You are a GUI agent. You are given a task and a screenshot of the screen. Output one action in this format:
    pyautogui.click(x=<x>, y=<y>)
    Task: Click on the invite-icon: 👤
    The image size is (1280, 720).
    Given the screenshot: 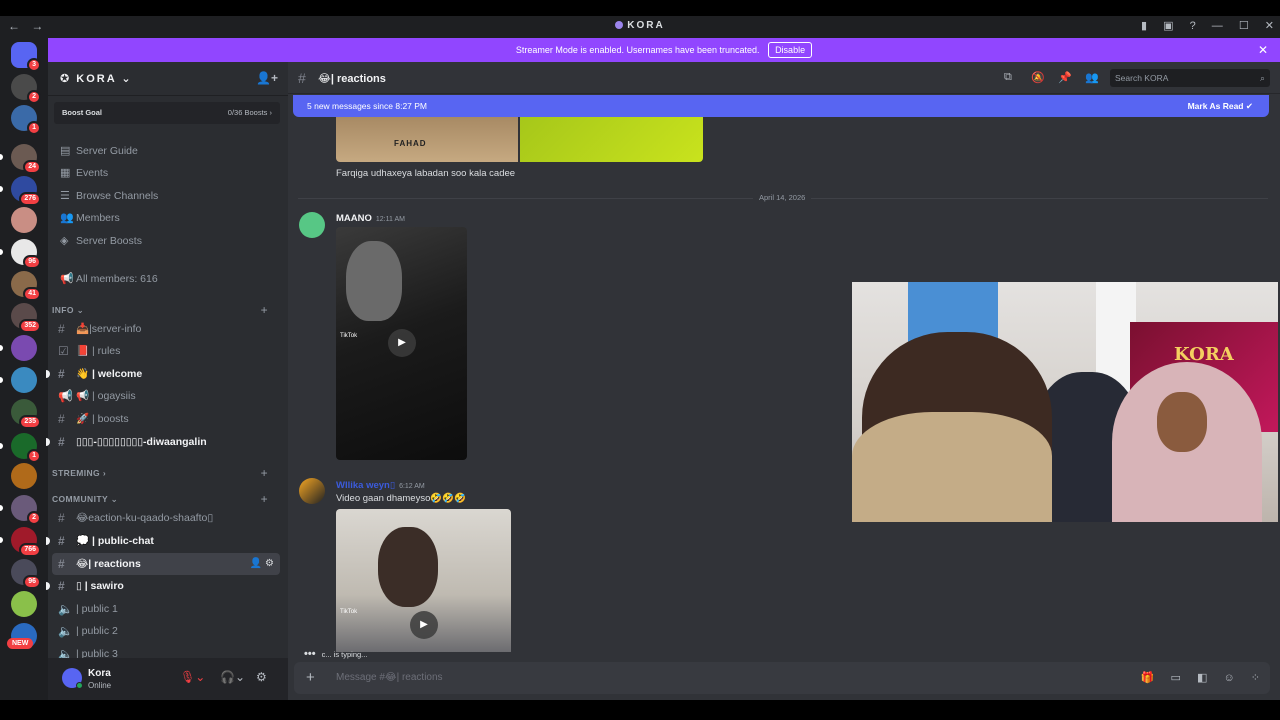 What is the action you would take?
    pyautogui.click(x=256, y=563)
    